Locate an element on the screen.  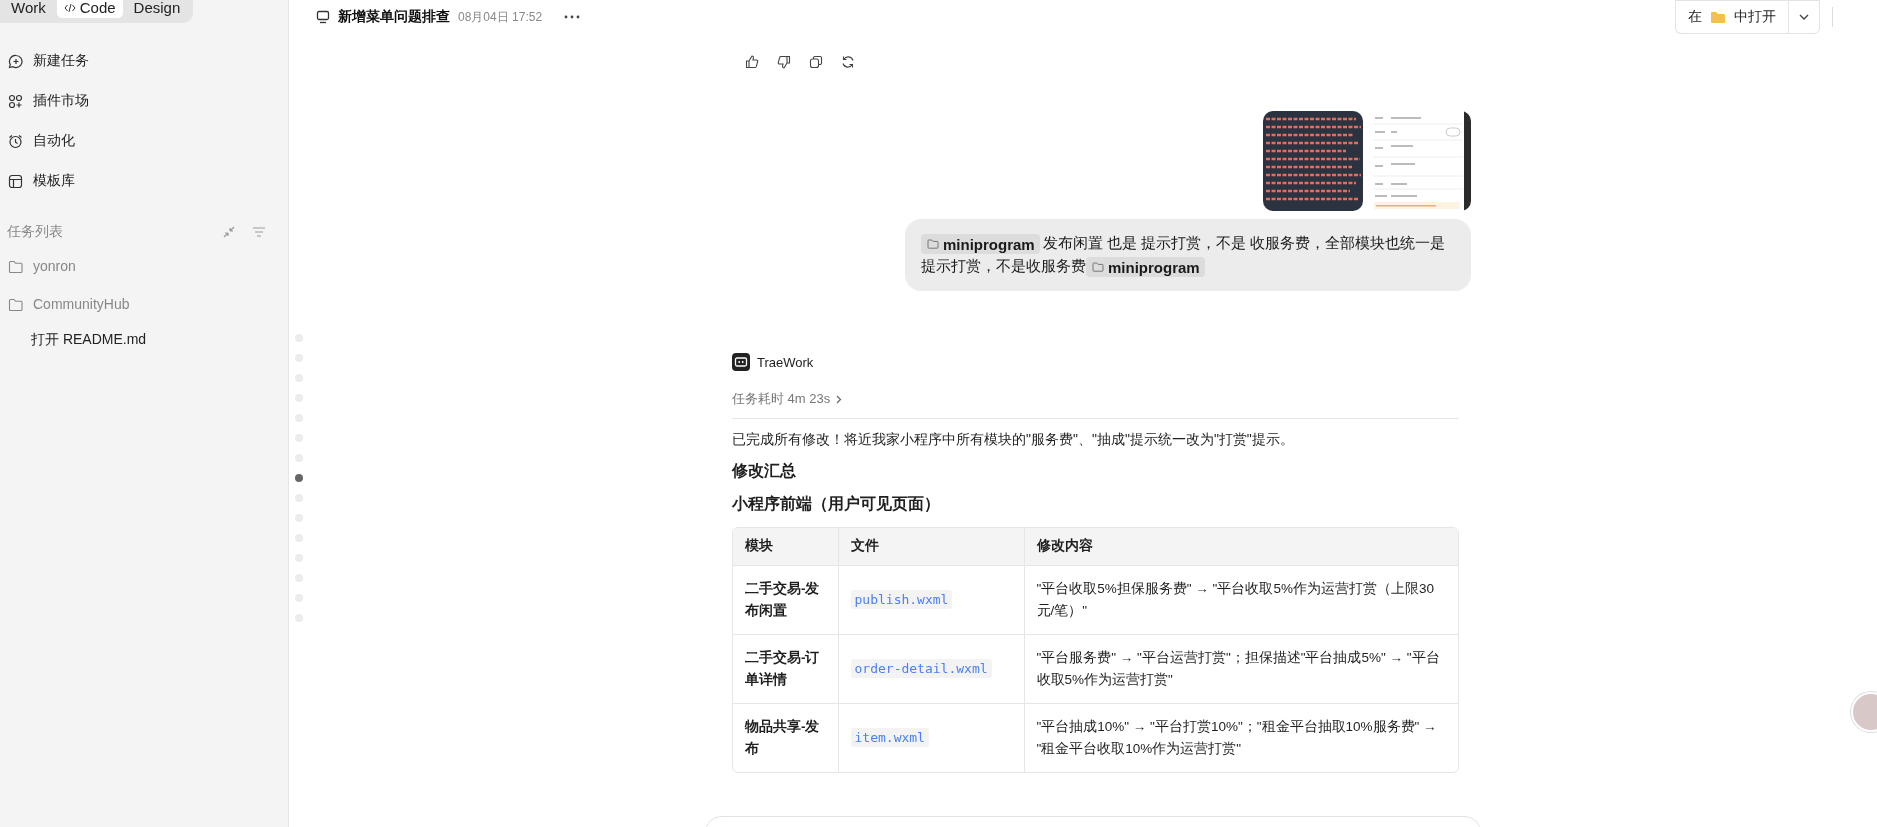
sidebar-item-label: 模板库 is located at coordinates (54, 181).